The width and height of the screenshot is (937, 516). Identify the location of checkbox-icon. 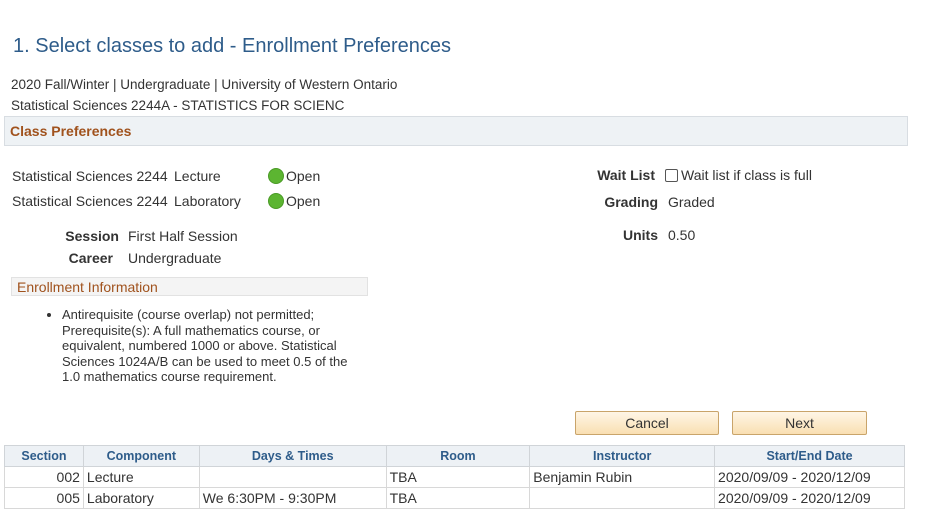
(671, 175).